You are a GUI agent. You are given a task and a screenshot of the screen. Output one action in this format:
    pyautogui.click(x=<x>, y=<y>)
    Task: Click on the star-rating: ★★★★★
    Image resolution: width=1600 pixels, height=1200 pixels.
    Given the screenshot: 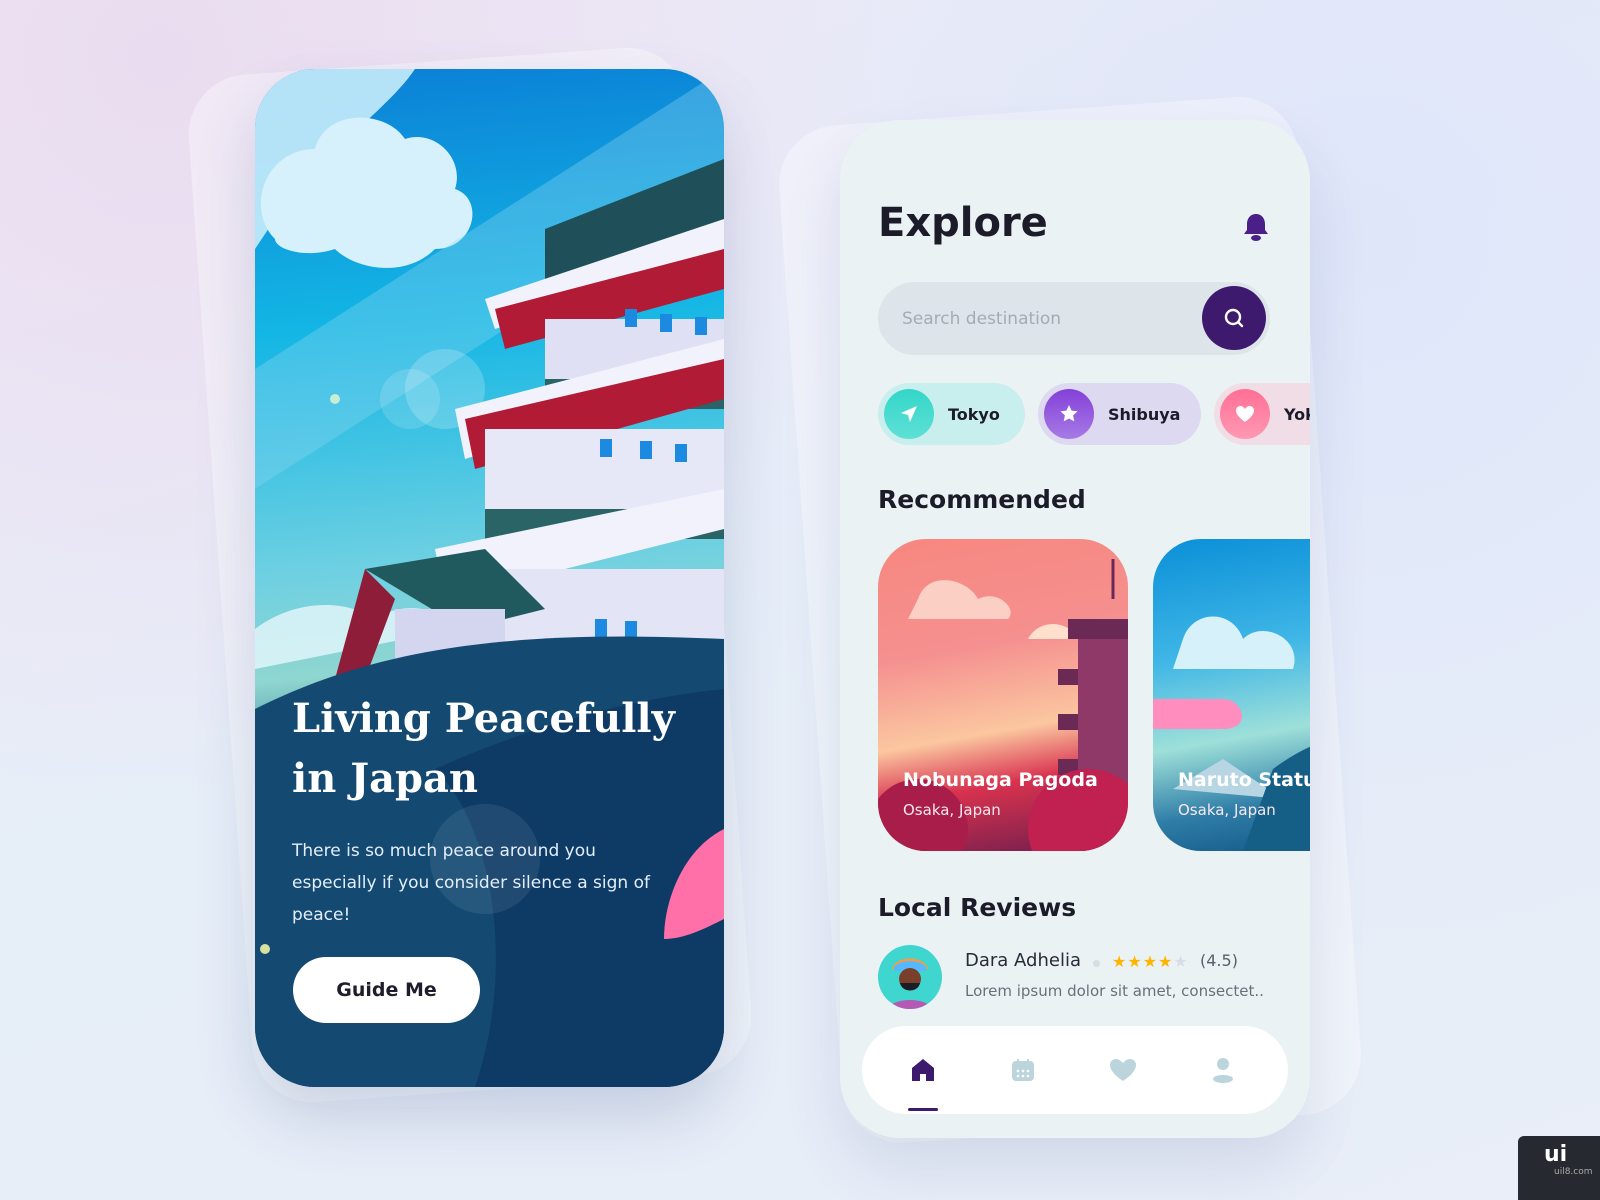 What is the action you would take?
    pyautogui.click(x=1150, y=961)
    